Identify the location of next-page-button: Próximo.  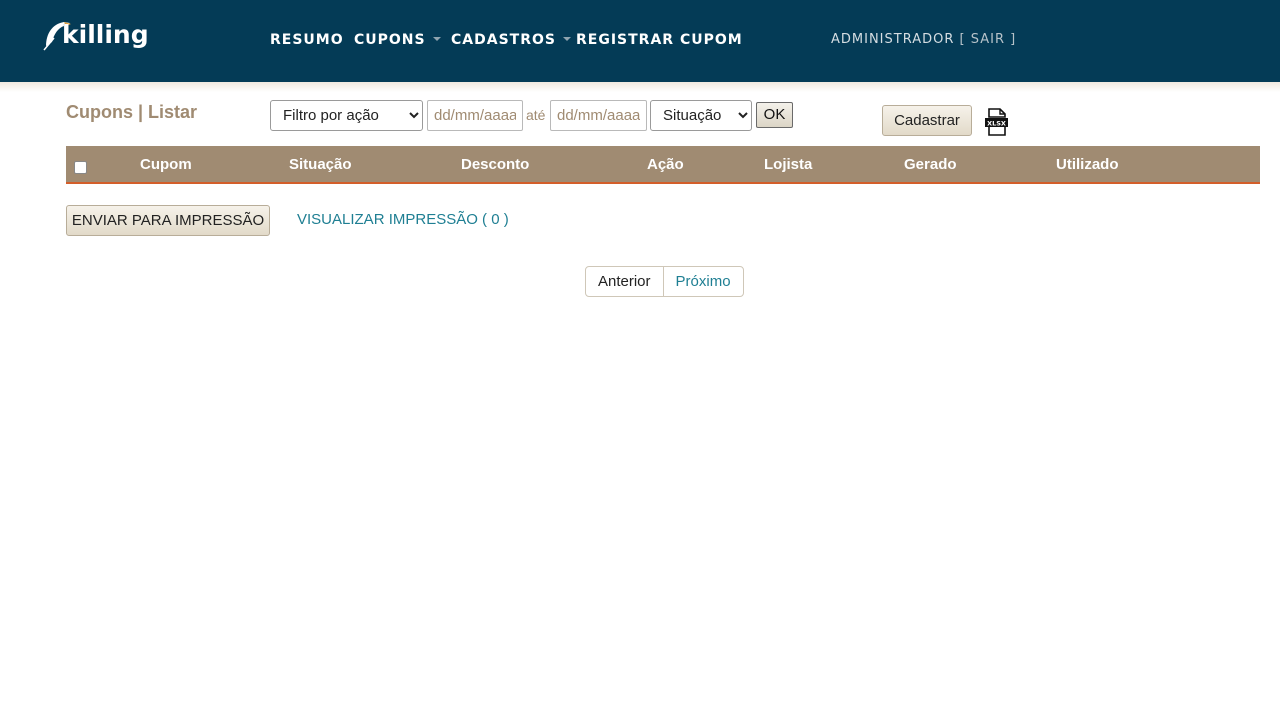
(703, 281).